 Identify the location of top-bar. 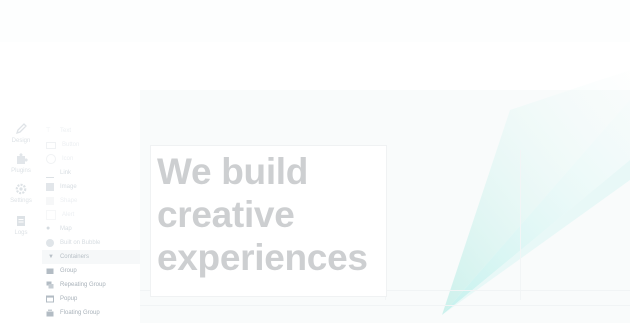
(315, 21).